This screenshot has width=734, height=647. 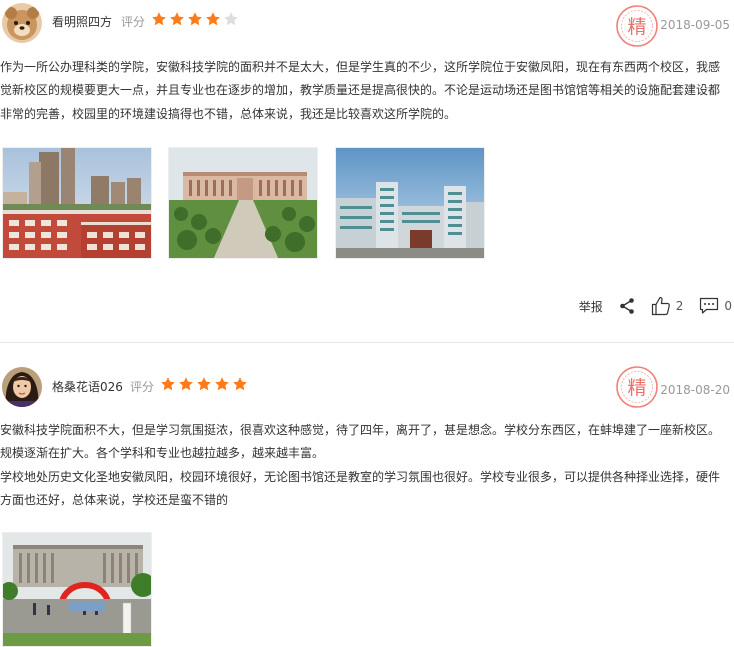 I want to click on report-label: 举报, so click(x=590, y=306).